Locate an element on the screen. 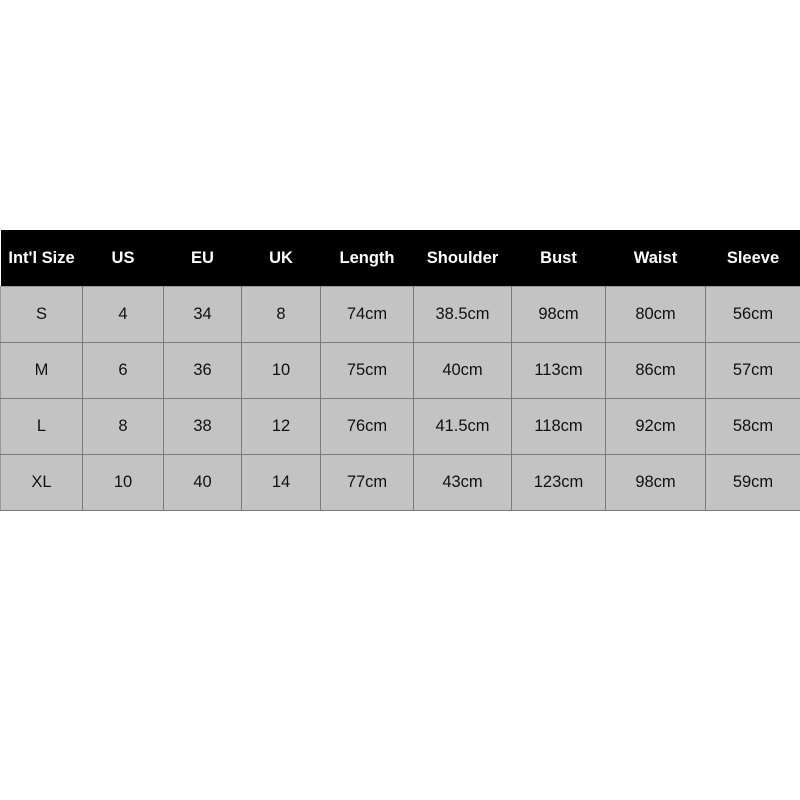  cell-length: 76cm is located at coordinates (367, 426).